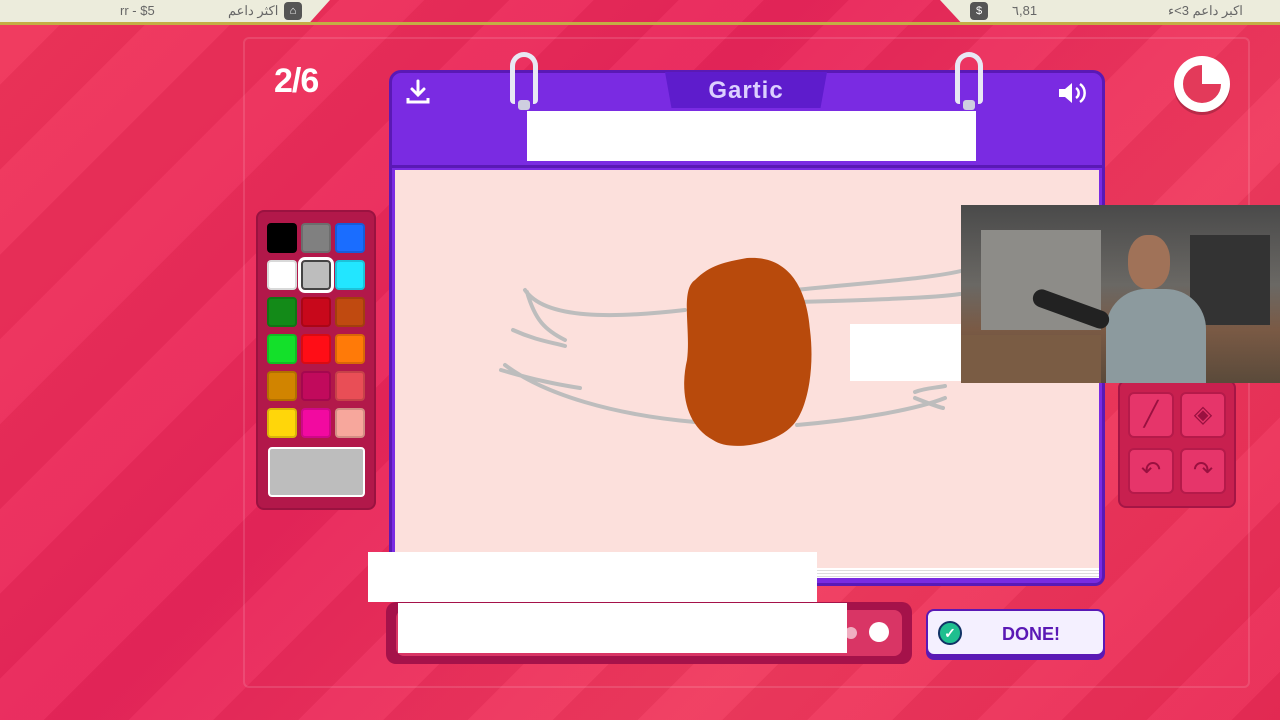 The width and height of the screenshot is (1280, 720). What do you see at coordinates (1025, 10) in the screenshot?
I see `right-amount: ٦,81` at bounding box center [1025, 10].